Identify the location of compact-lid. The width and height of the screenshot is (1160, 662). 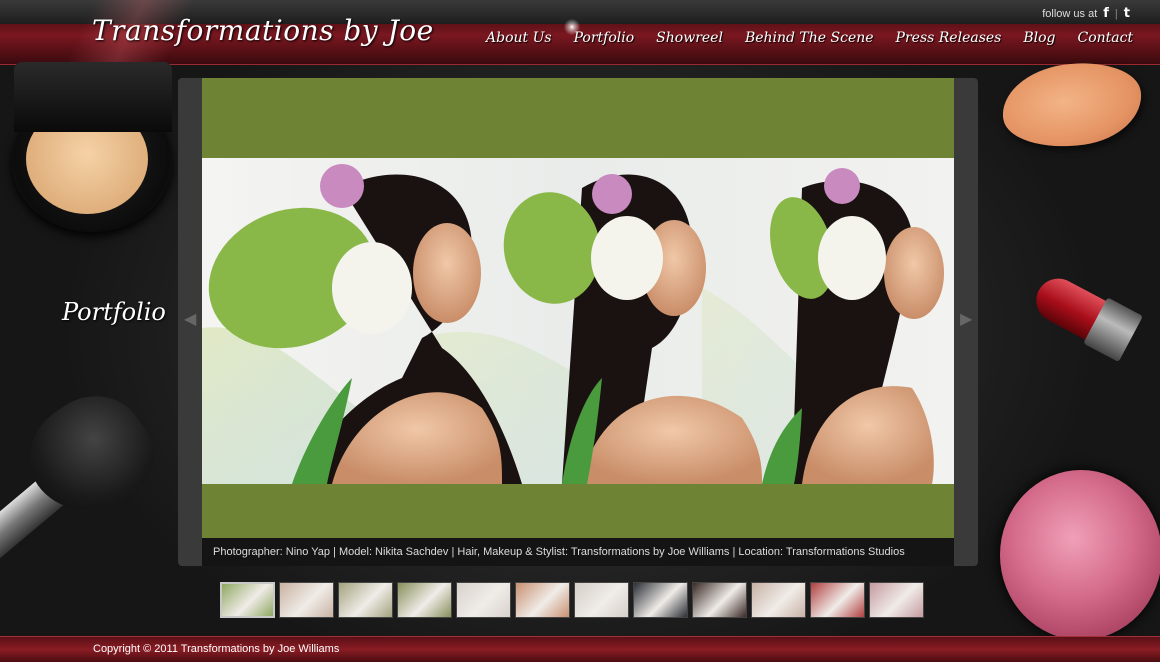
(93, 97).